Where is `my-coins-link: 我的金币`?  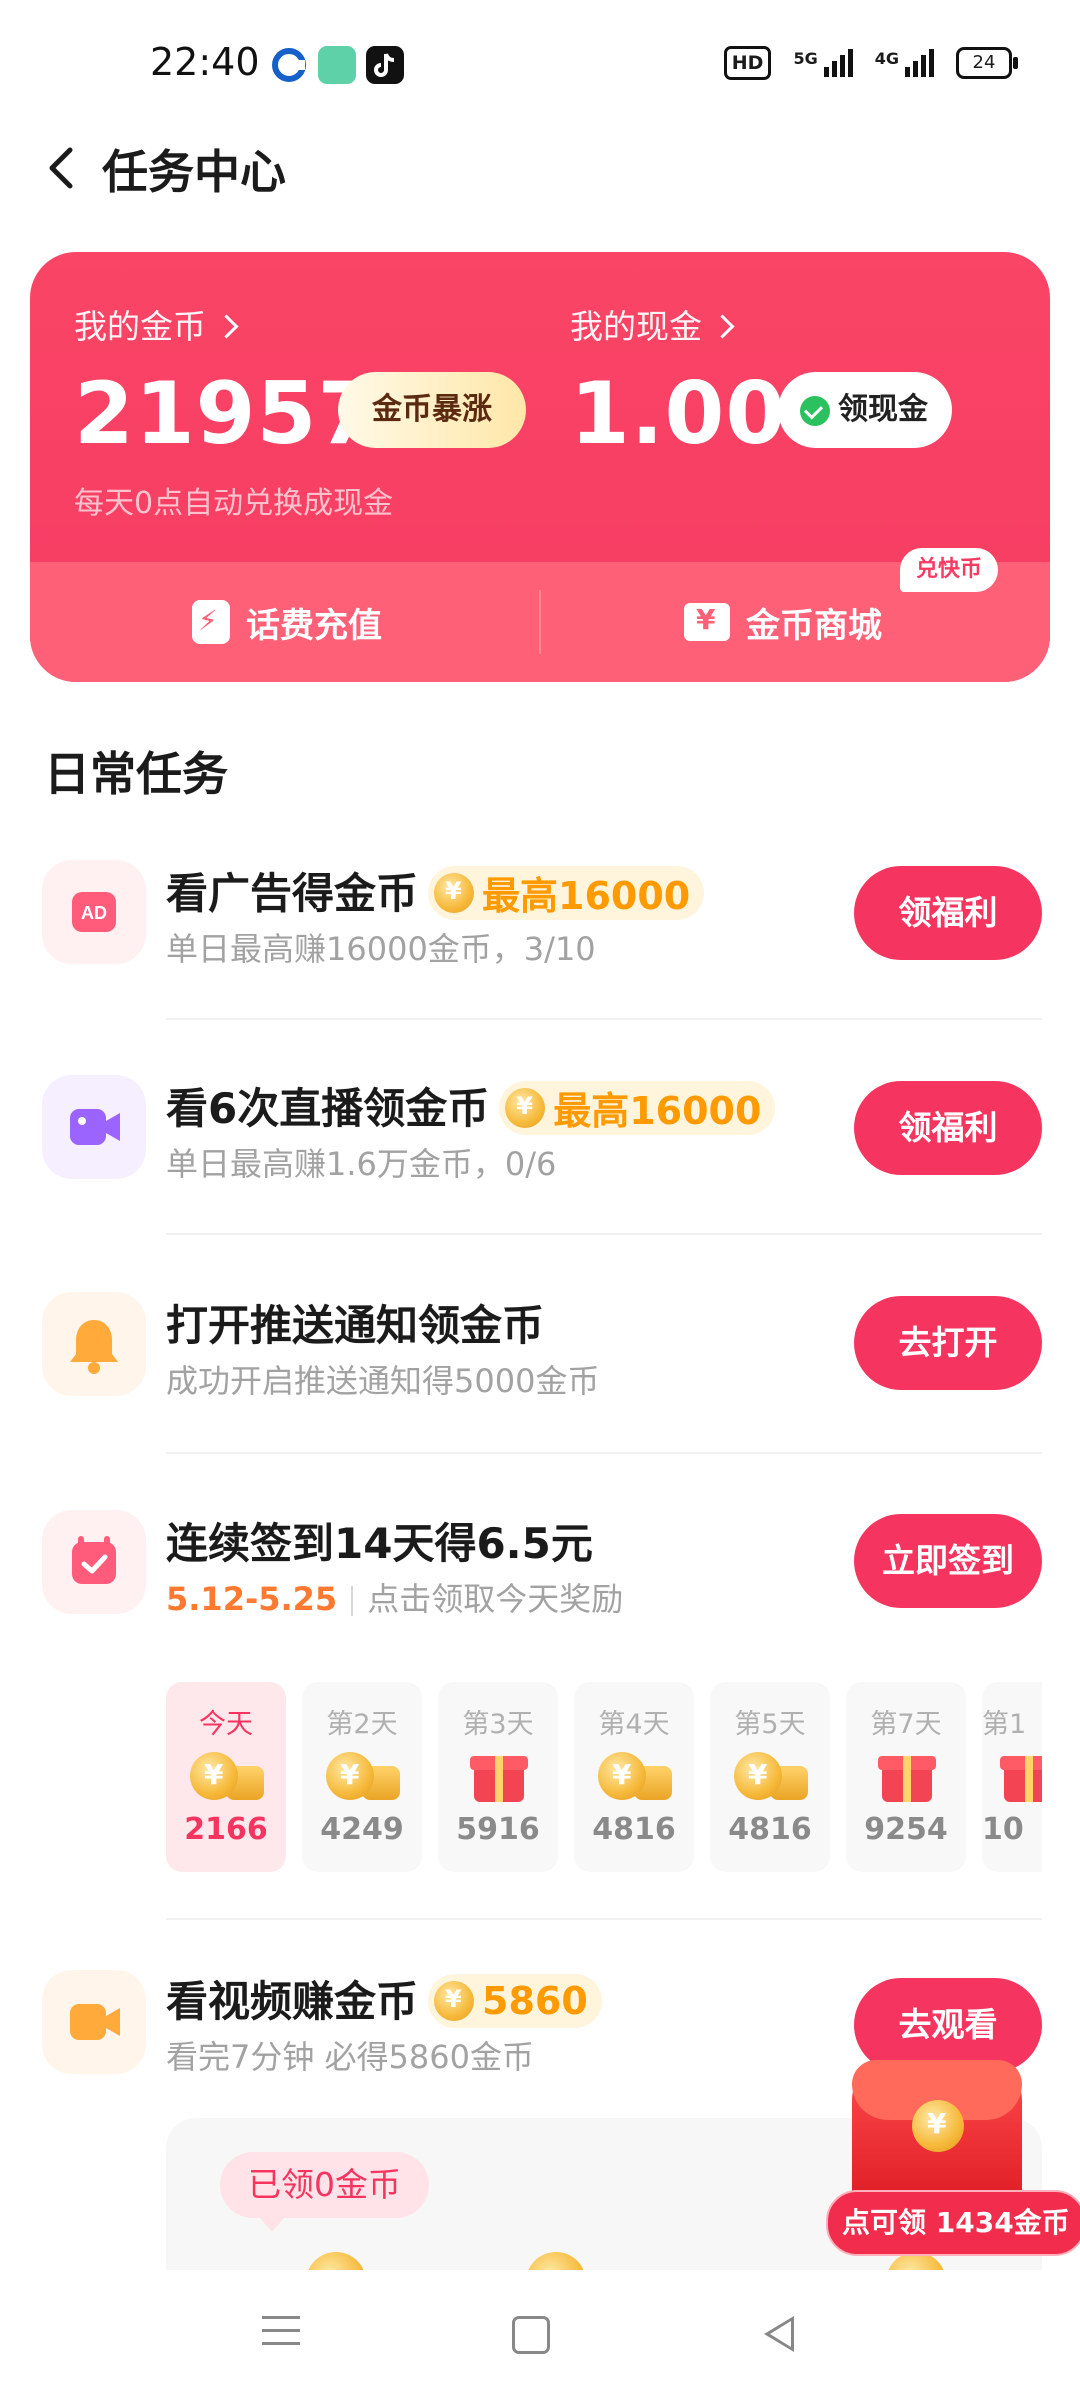 my-coins-link: 我的金币 is located at coordinates (156, 324).